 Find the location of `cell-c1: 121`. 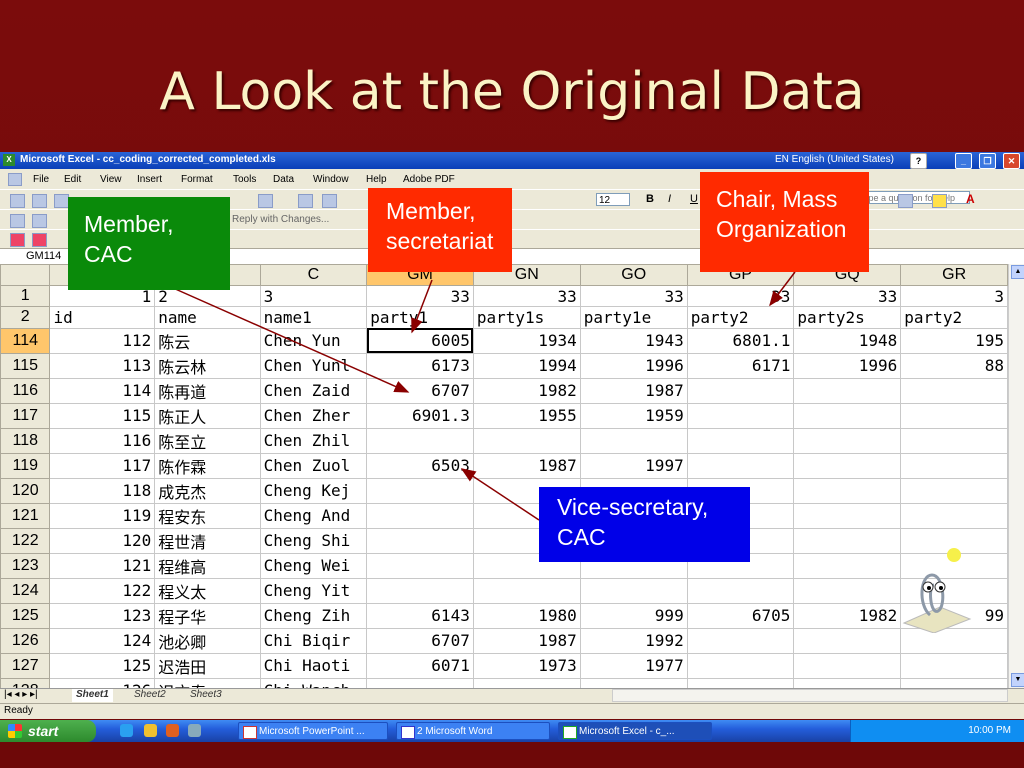

cell-c1: 121 is located at coordinates (102, 565).